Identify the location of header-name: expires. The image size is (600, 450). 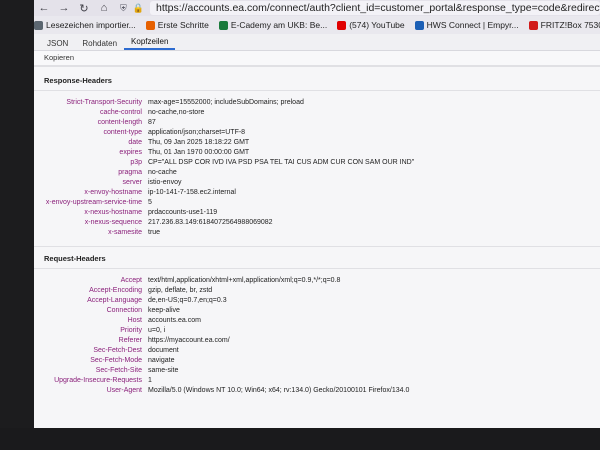
(130, 152).